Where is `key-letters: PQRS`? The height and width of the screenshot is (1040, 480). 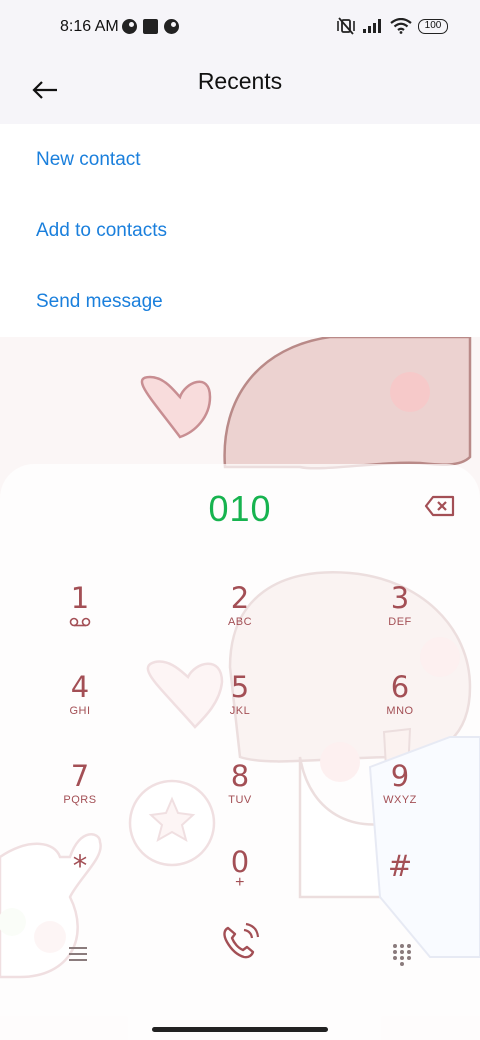
key-letters: PQRS is located at coordinates (80, 800).